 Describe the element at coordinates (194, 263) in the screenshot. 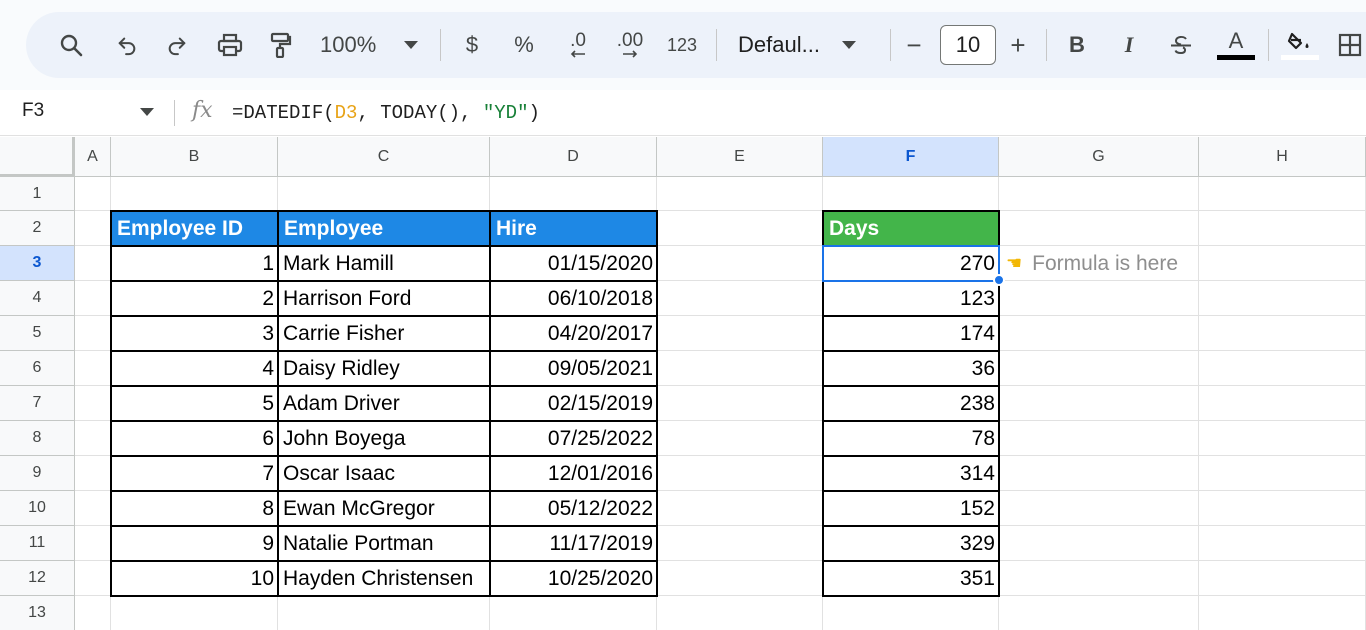

I see `employee-id-cell: 1` at that location.